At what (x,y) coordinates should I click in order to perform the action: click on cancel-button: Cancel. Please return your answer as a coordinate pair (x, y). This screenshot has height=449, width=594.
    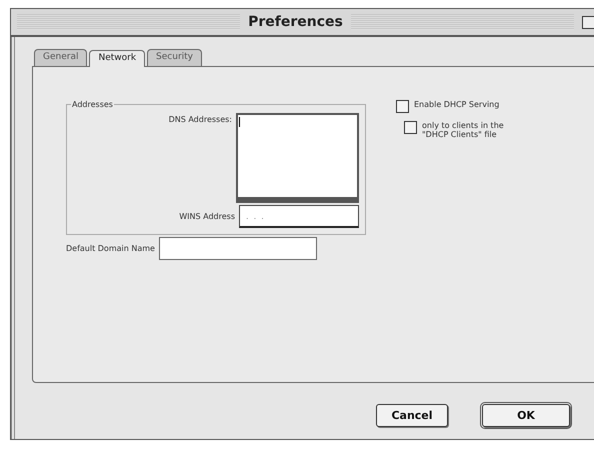
    Looking at the image, I should click on (412, 415).